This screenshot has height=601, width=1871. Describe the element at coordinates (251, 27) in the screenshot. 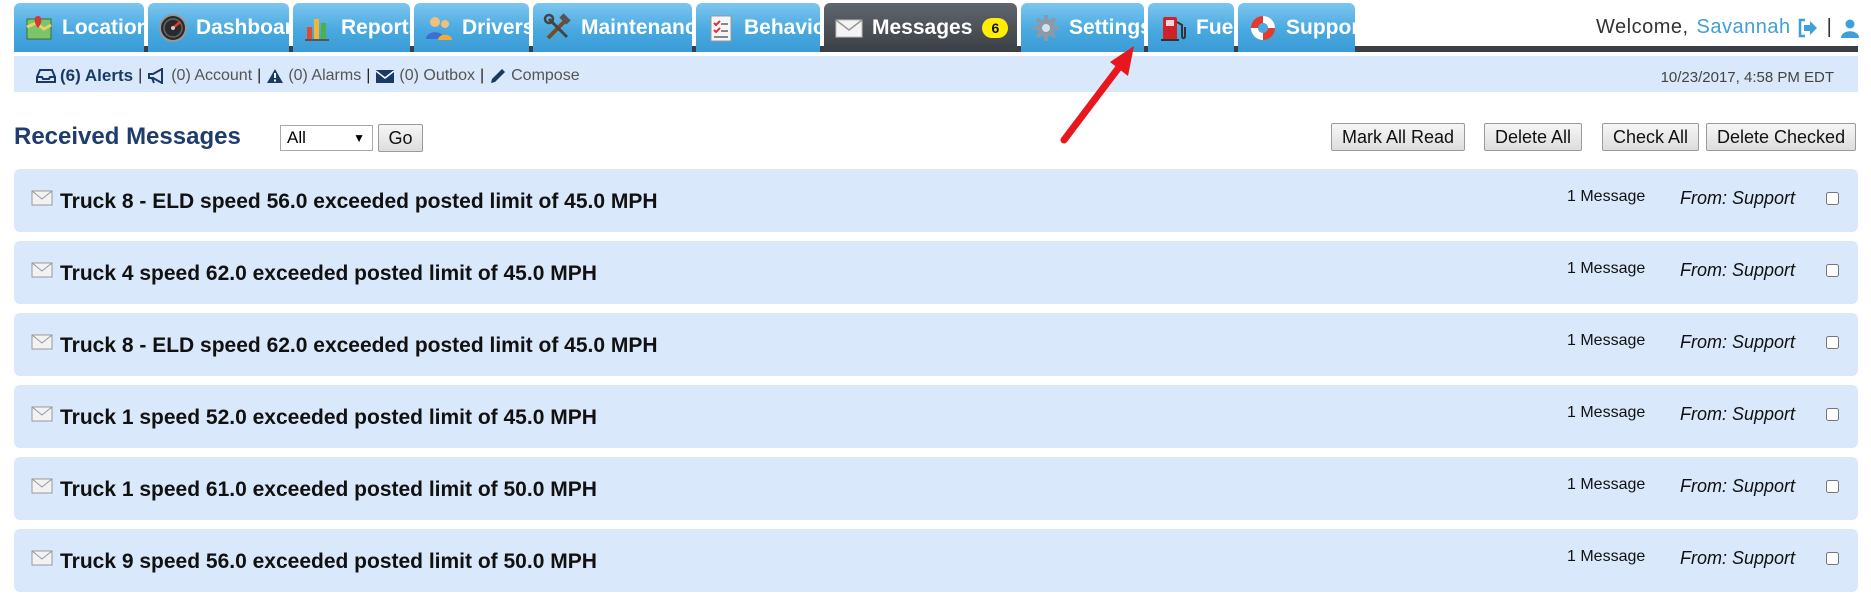

I see `tab-label: Dashboard` at that location.